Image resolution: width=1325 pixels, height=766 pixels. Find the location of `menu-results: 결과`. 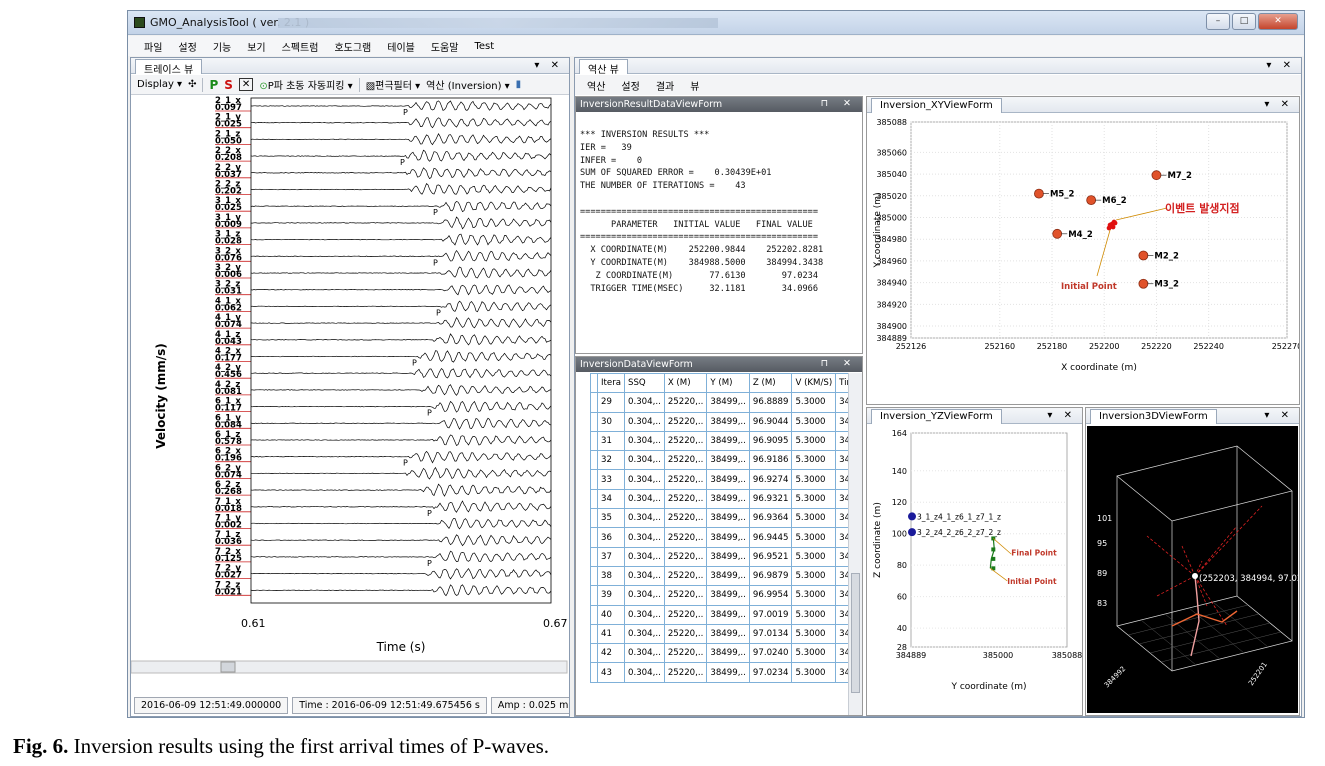

menu-results: 결과 is located at coordinates (665, 85).